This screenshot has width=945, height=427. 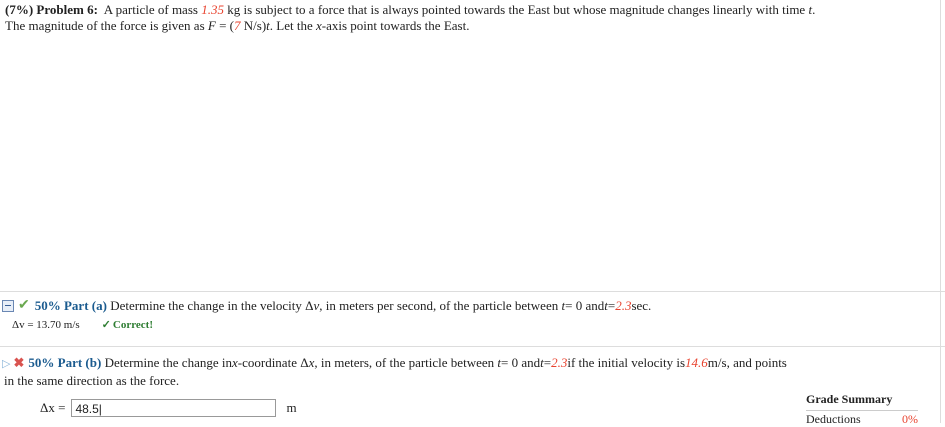 I want to click on part-b-score: 50%, so click(x=41, y=362).